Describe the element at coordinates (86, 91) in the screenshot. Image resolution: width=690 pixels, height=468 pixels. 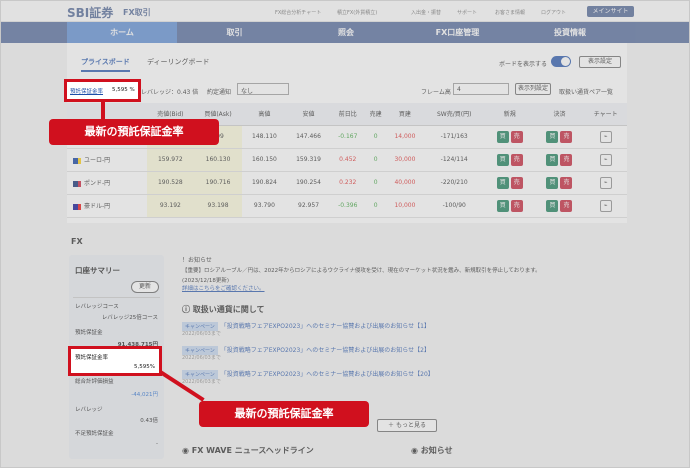
I see `margin-rate-link: 預託保証金率` at that location.